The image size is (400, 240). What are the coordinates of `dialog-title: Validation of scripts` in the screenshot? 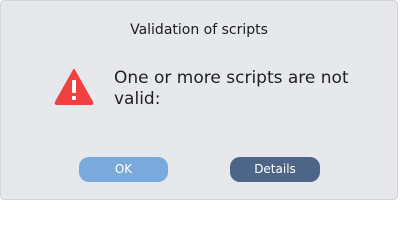 It's located at (199, 30).